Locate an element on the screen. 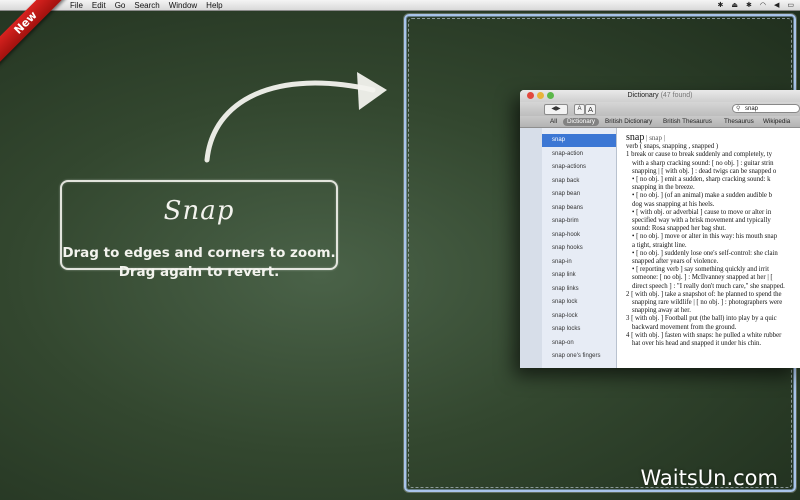 The image size is (800, 500). list-item: snap-in is located at coordinates (579, 262).